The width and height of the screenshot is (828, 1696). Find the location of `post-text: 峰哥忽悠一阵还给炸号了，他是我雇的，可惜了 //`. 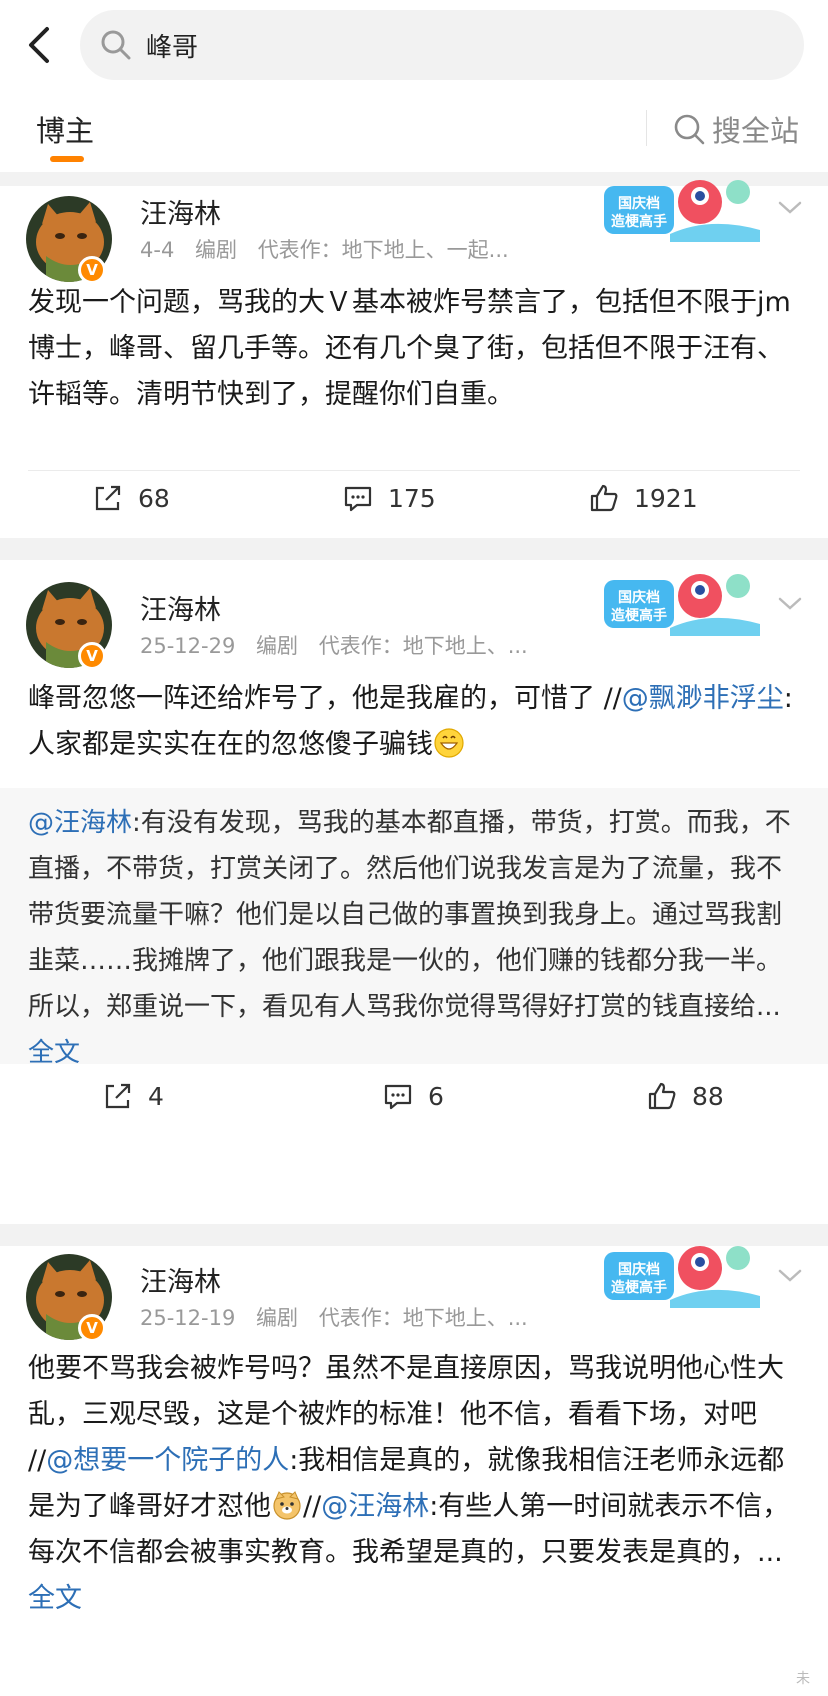

post-text: 峰哥忽悠一阵还给炸号了，他是我雇的，可惜了 // is located at coordinates (325, 698).